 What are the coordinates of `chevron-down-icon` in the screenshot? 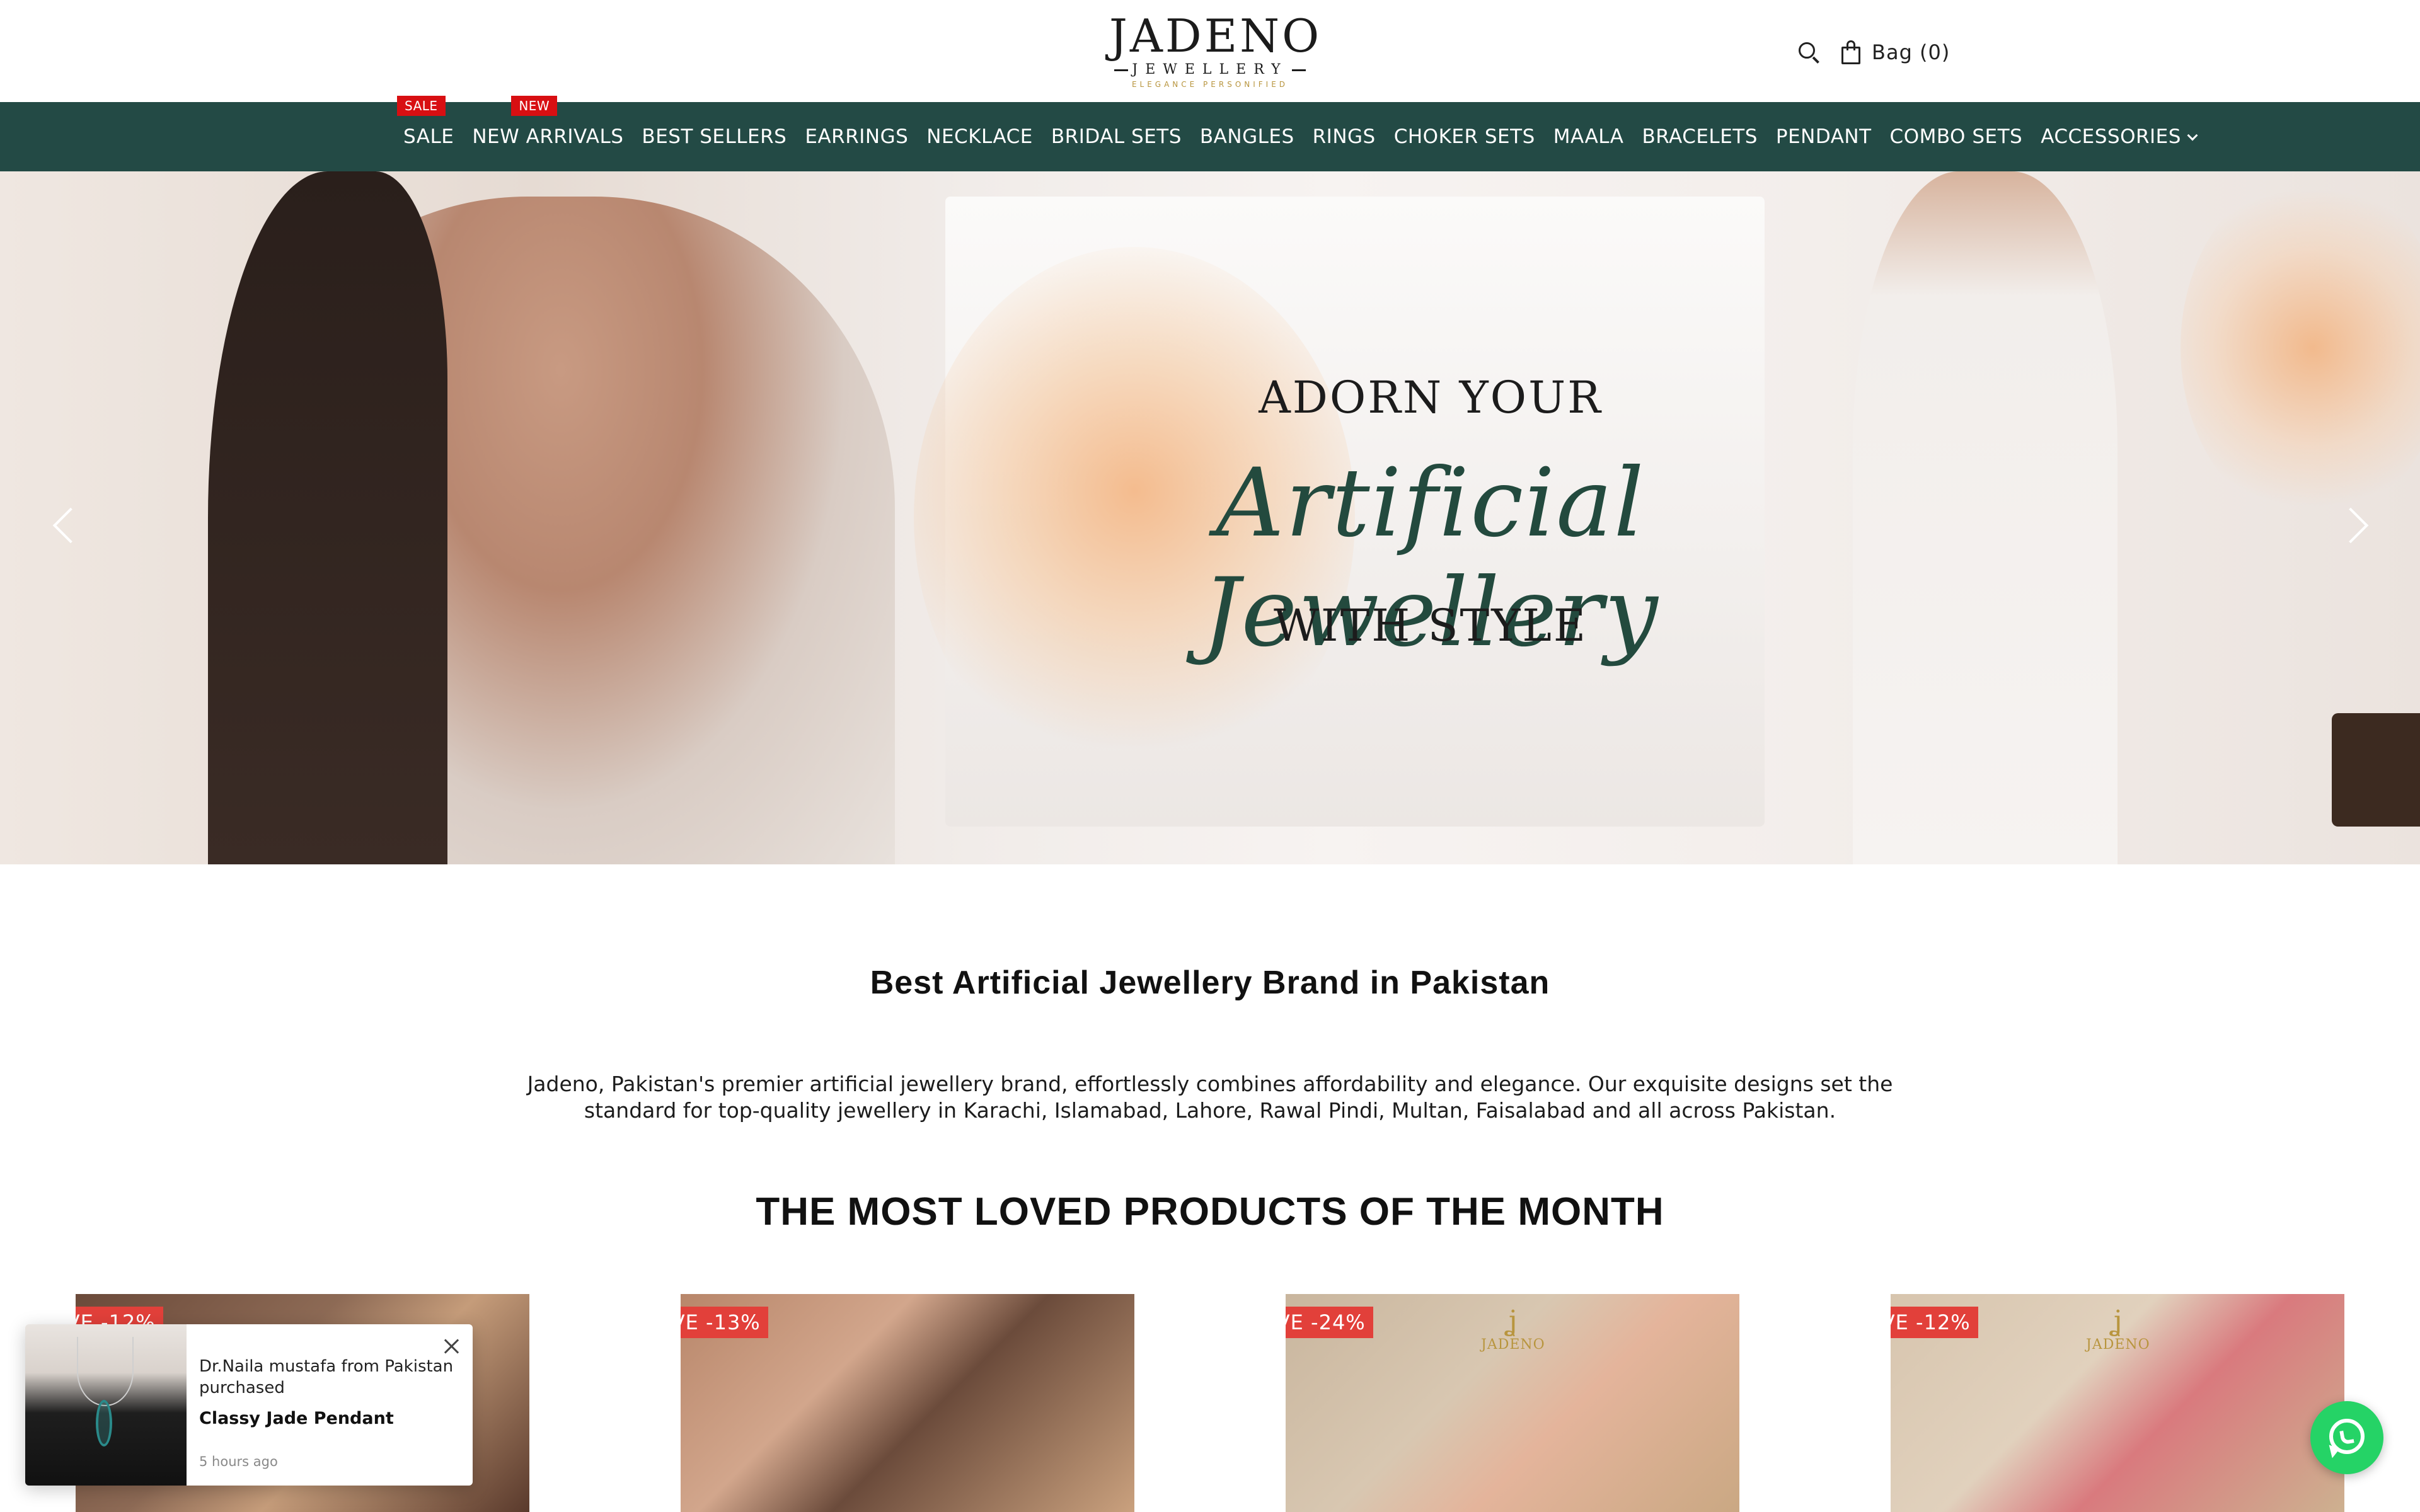 It's located at (2193, 135).